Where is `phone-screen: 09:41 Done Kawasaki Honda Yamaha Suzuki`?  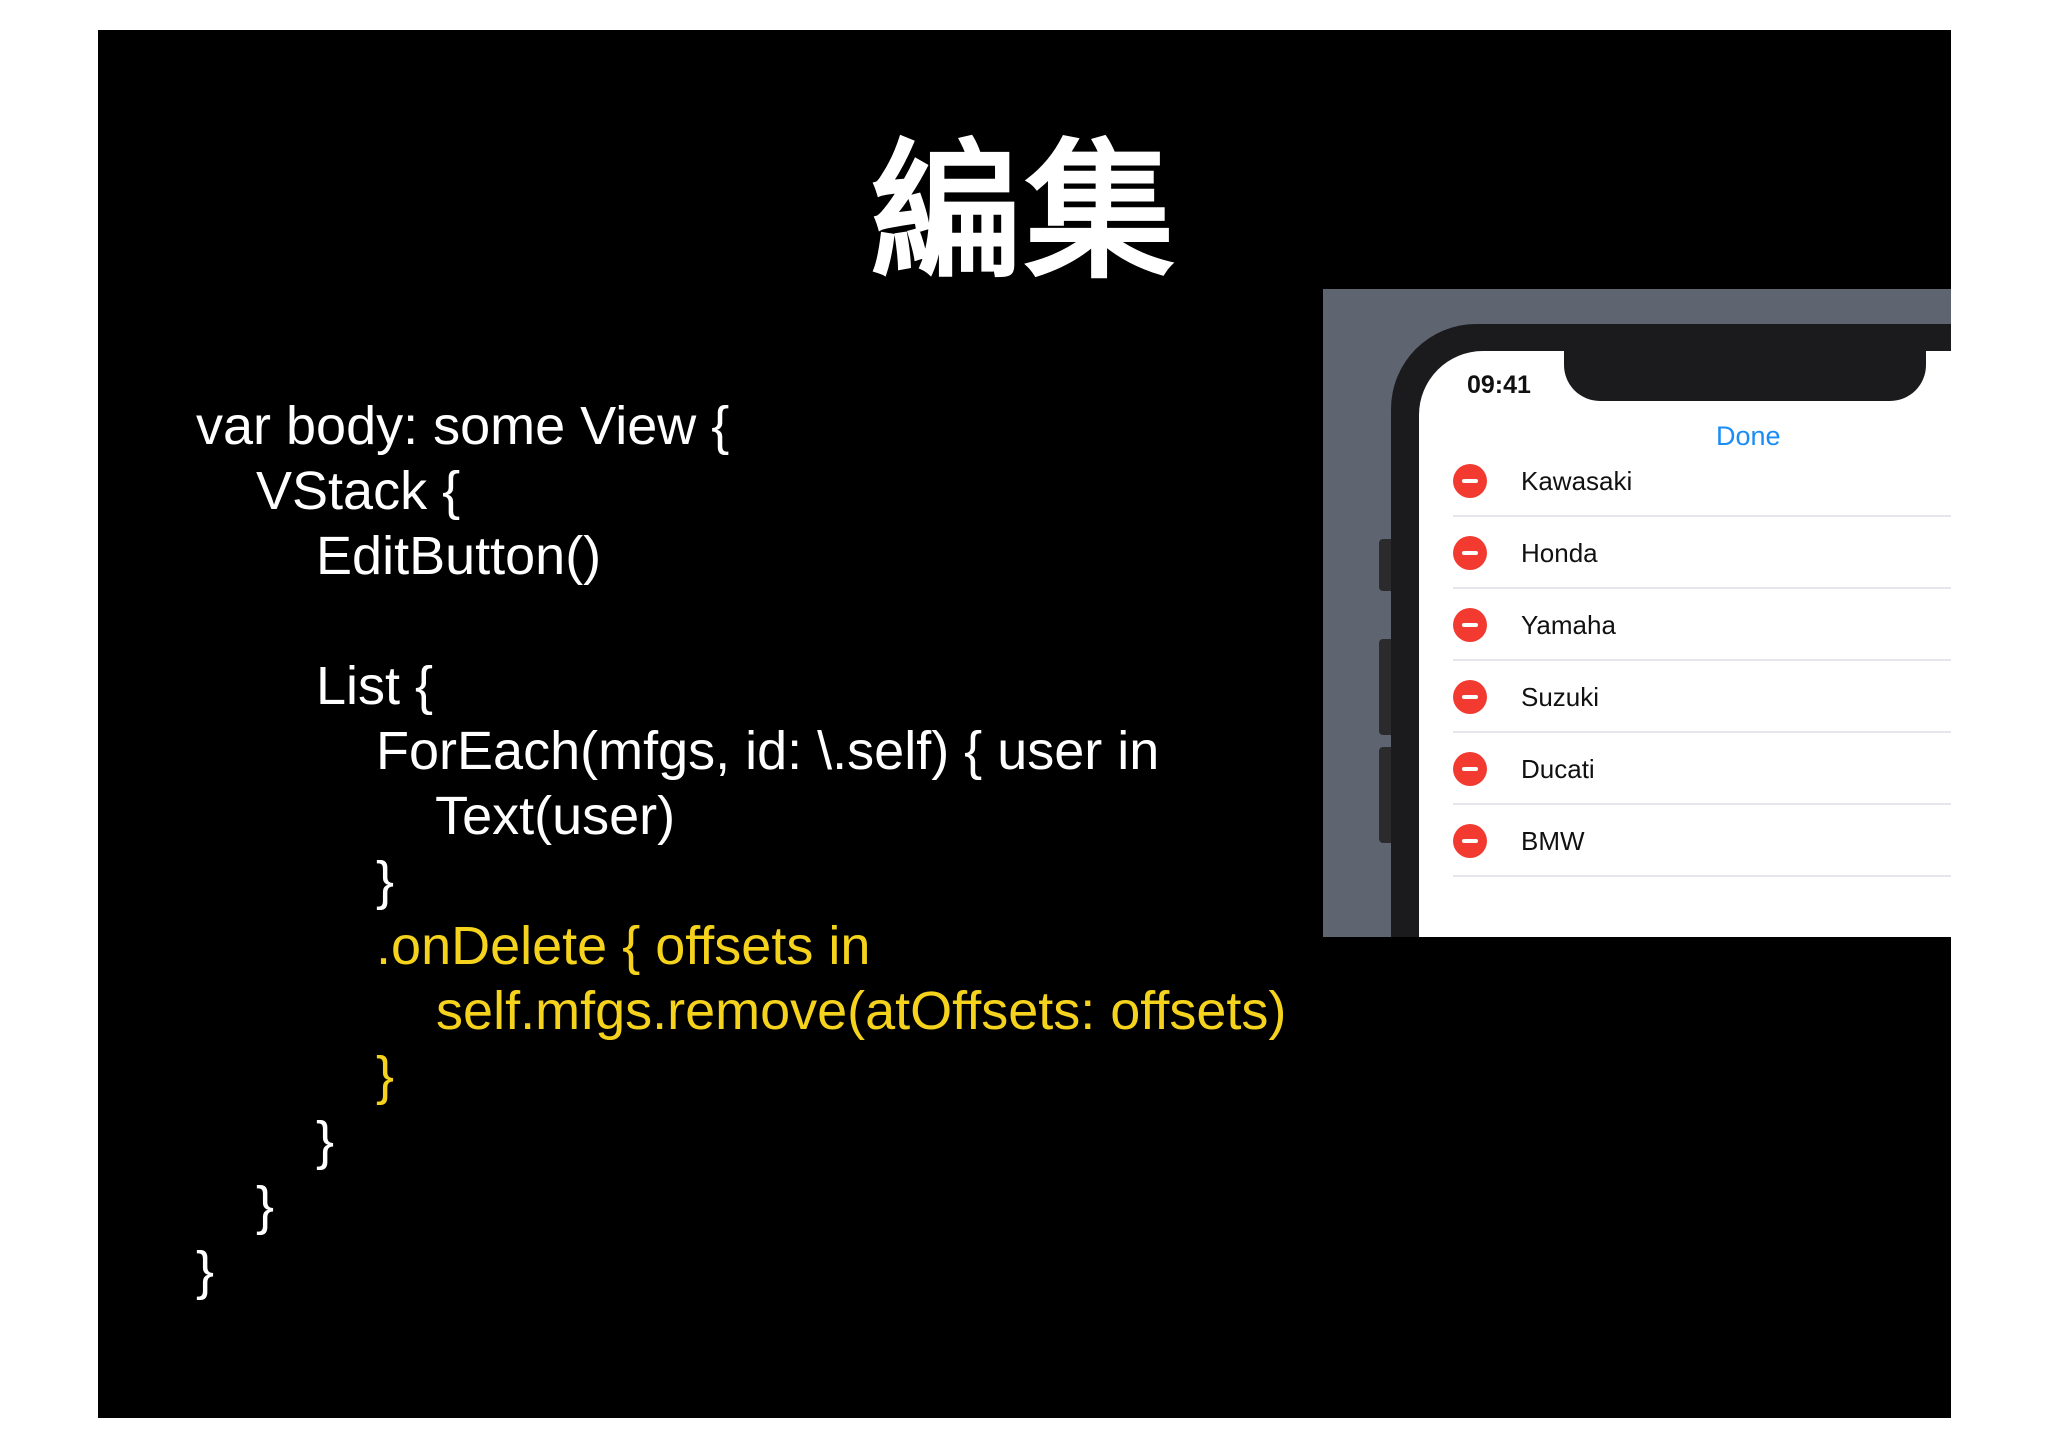
phone-screen: 09:41 Done Kawasaki Honda Yamaha Suzuki is located at coordinates (1685, 644).